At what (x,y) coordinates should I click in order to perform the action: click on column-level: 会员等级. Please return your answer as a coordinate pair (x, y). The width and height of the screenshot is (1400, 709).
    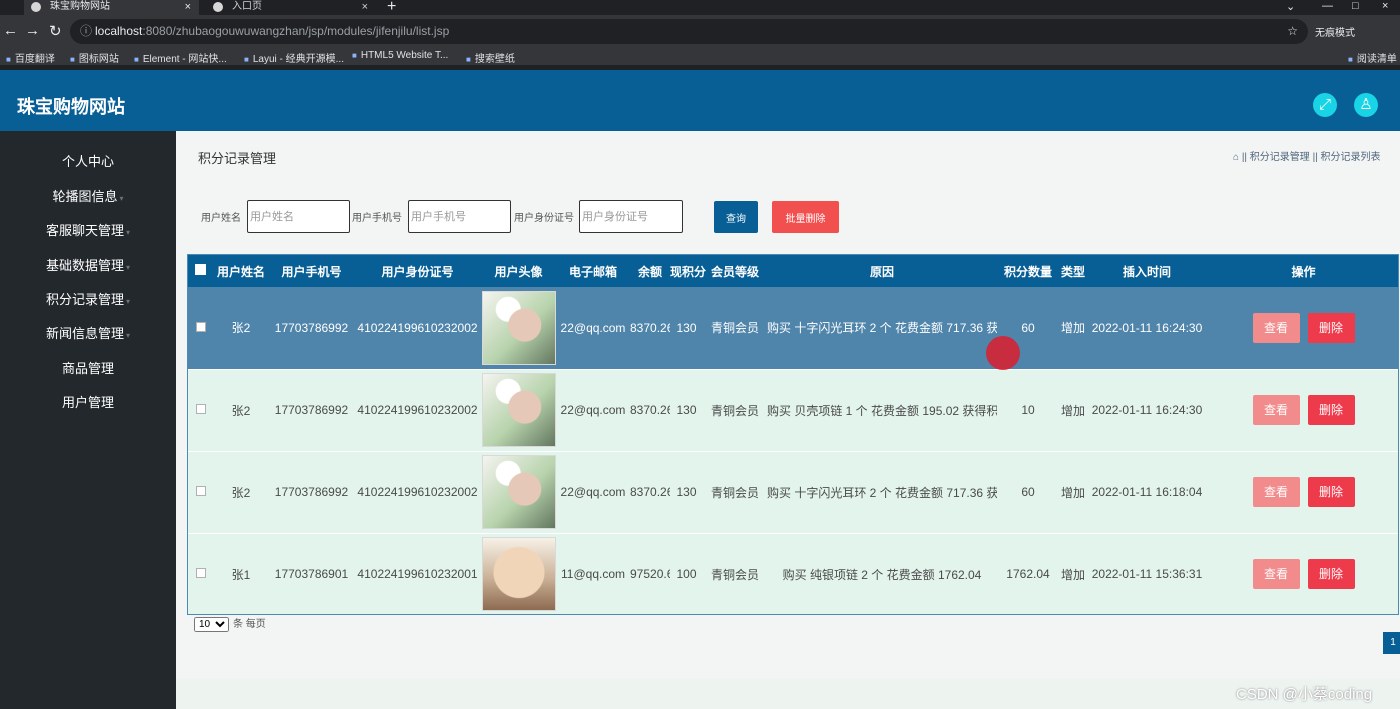
    Looking at the image, I should click on (734, 271).